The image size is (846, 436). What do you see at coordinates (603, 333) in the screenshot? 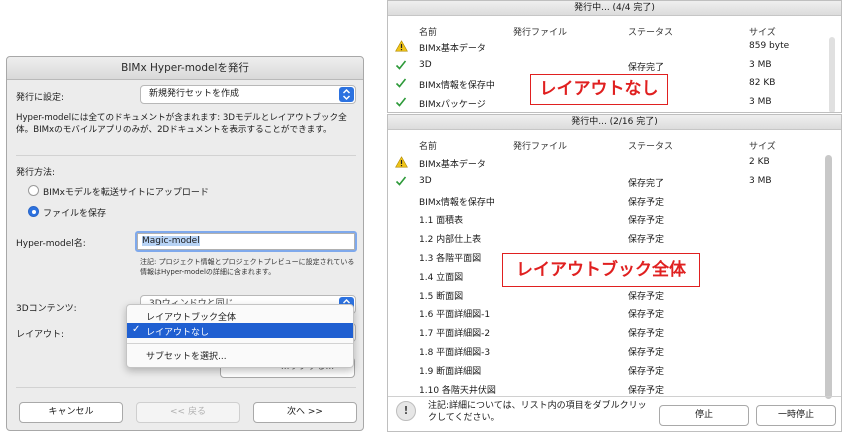
I see `table-row: 1.7 平面詳細図-2 保存予定` at bounding box center [603, 333].